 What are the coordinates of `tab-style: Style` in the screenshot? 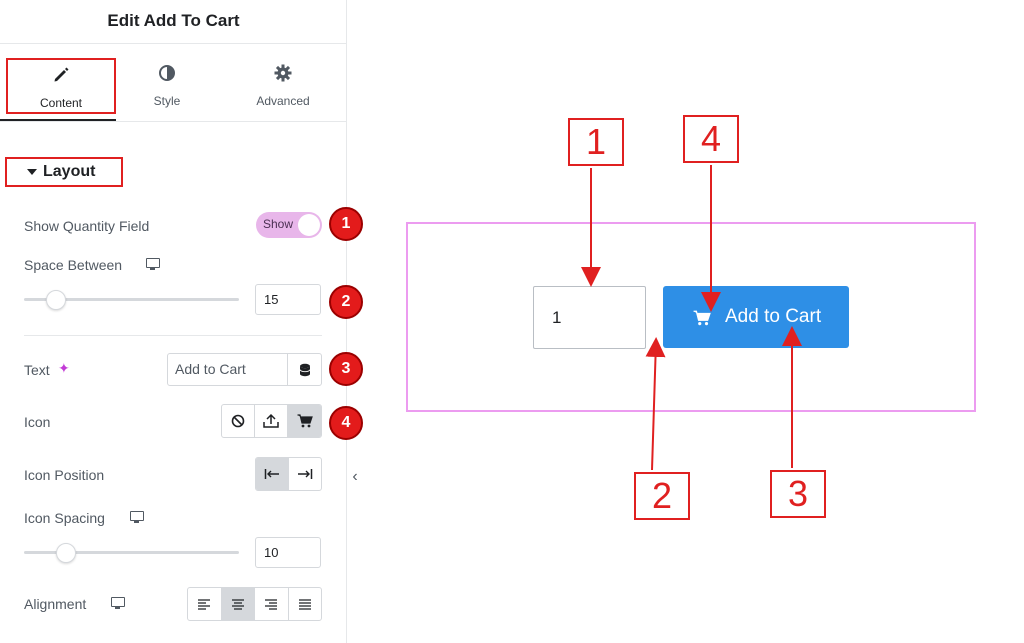 It's located at (167, 86).